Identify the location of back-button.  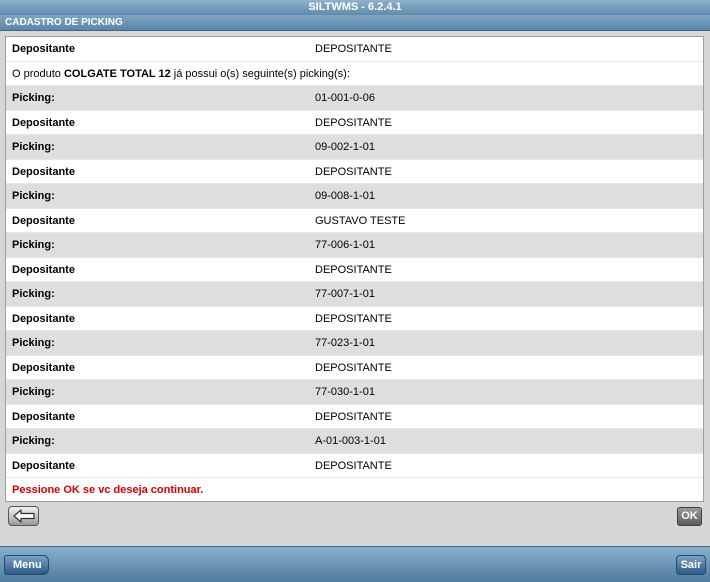
(23, 516).